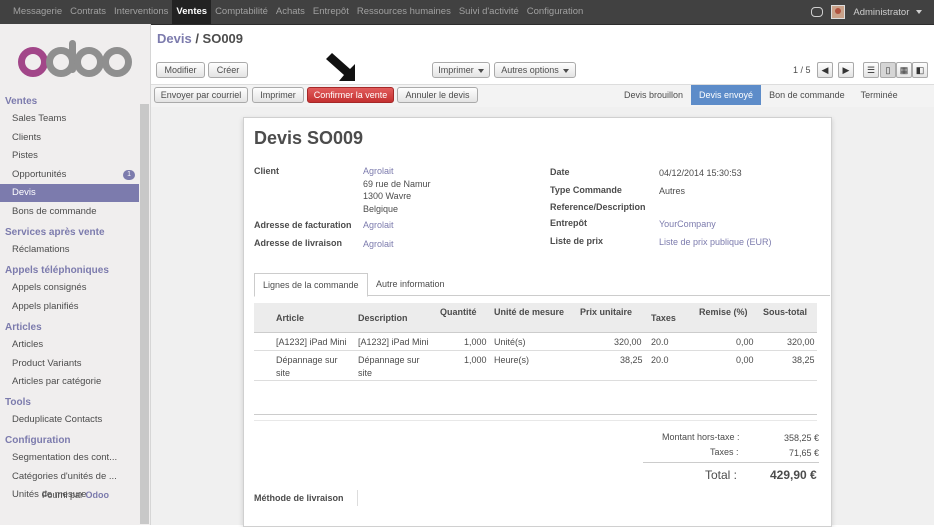 The image size is (934, 527). What do you see at coordinates (920, 70) in the screenshot?
I see `graph-view-icon: ◧` at bounding box center [920, 70].